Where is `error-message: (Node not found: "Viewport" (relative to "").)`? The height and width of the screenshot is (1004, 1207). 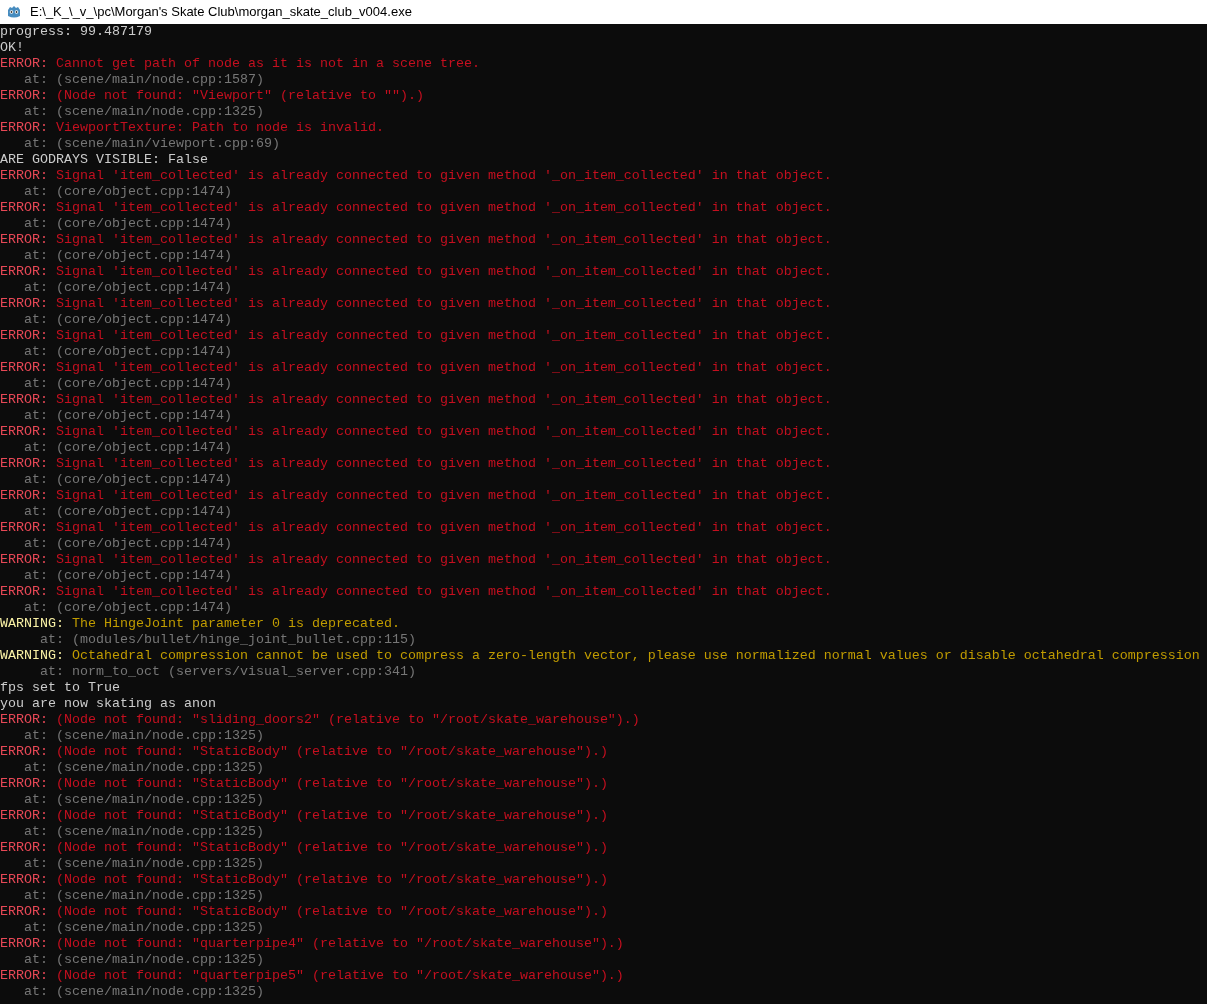
error-message: (Node not found: "Viewport" (relative to "").) is located at coordinates (240, 96).